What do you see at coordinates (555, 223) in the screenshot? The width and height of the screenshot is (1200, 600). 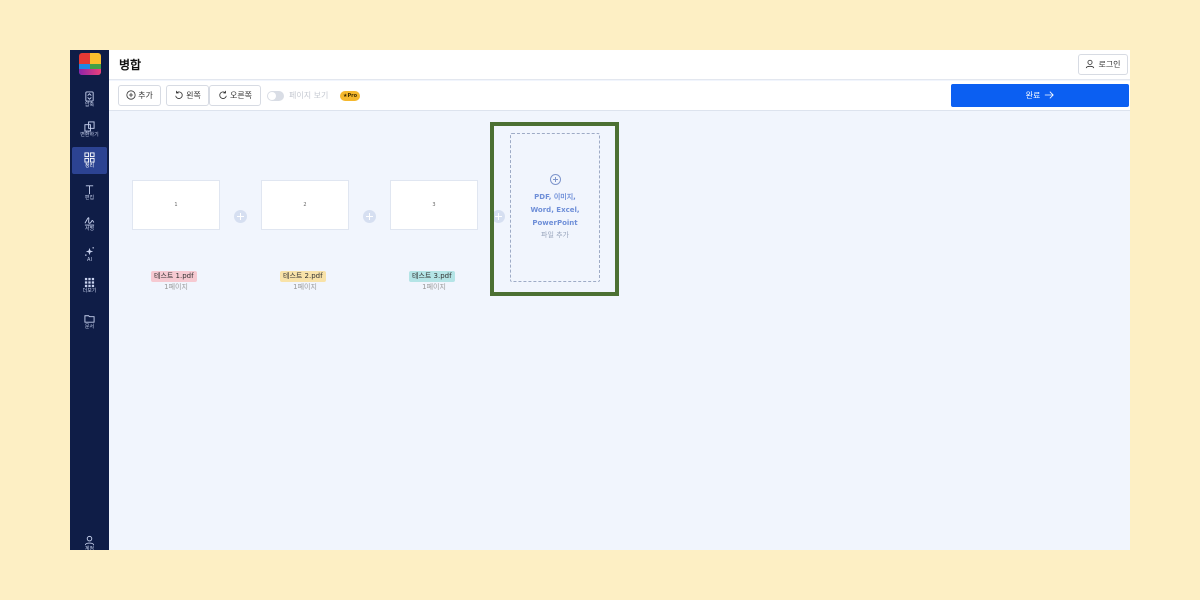 I see `dropzone-line-3: PowerPoint` at bounding box center [555, 223].